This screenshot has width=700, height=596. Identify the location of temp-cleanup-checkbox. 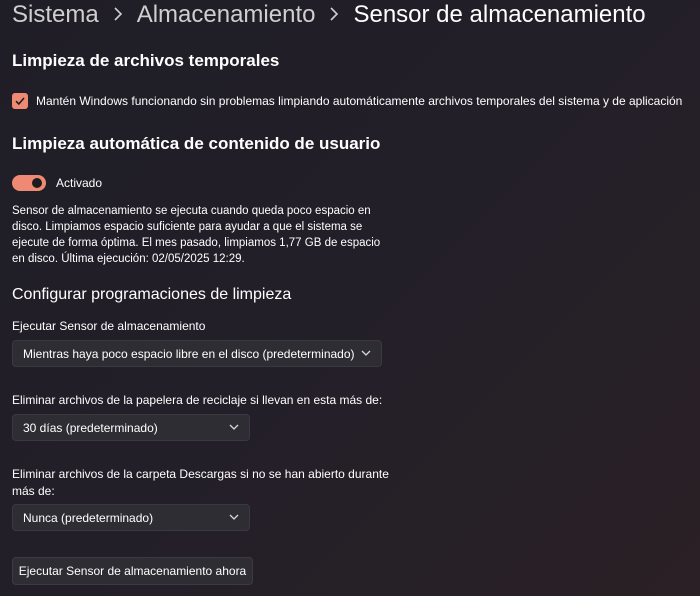
(20, 101).